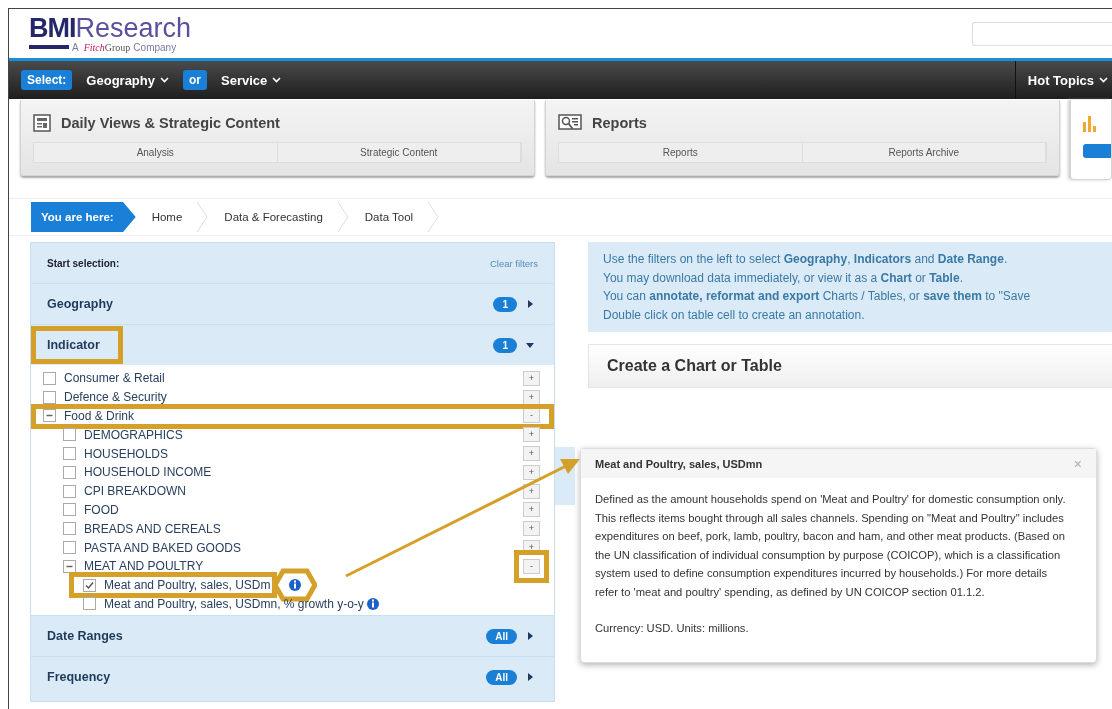 This screenshot has width=1112, height=709. Describe the element at coordinates (152, 528) in the screenshot. I see `tree-item: BREADS AND CEREALS` at that location.